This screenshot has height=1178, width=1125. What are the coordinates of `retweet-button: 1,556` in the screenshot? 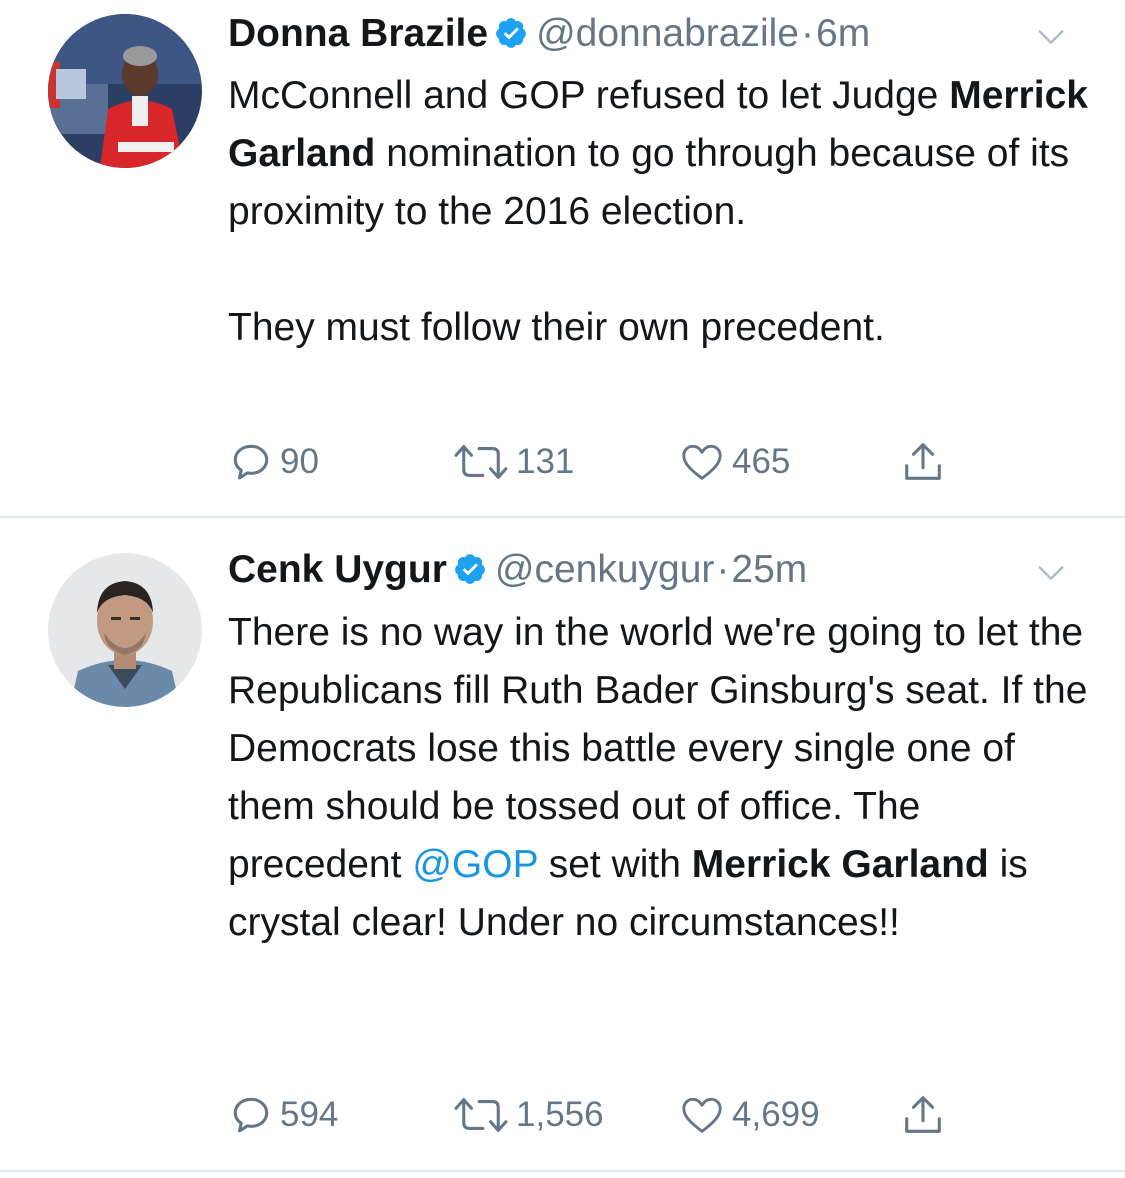 It's located at (528, 1115).